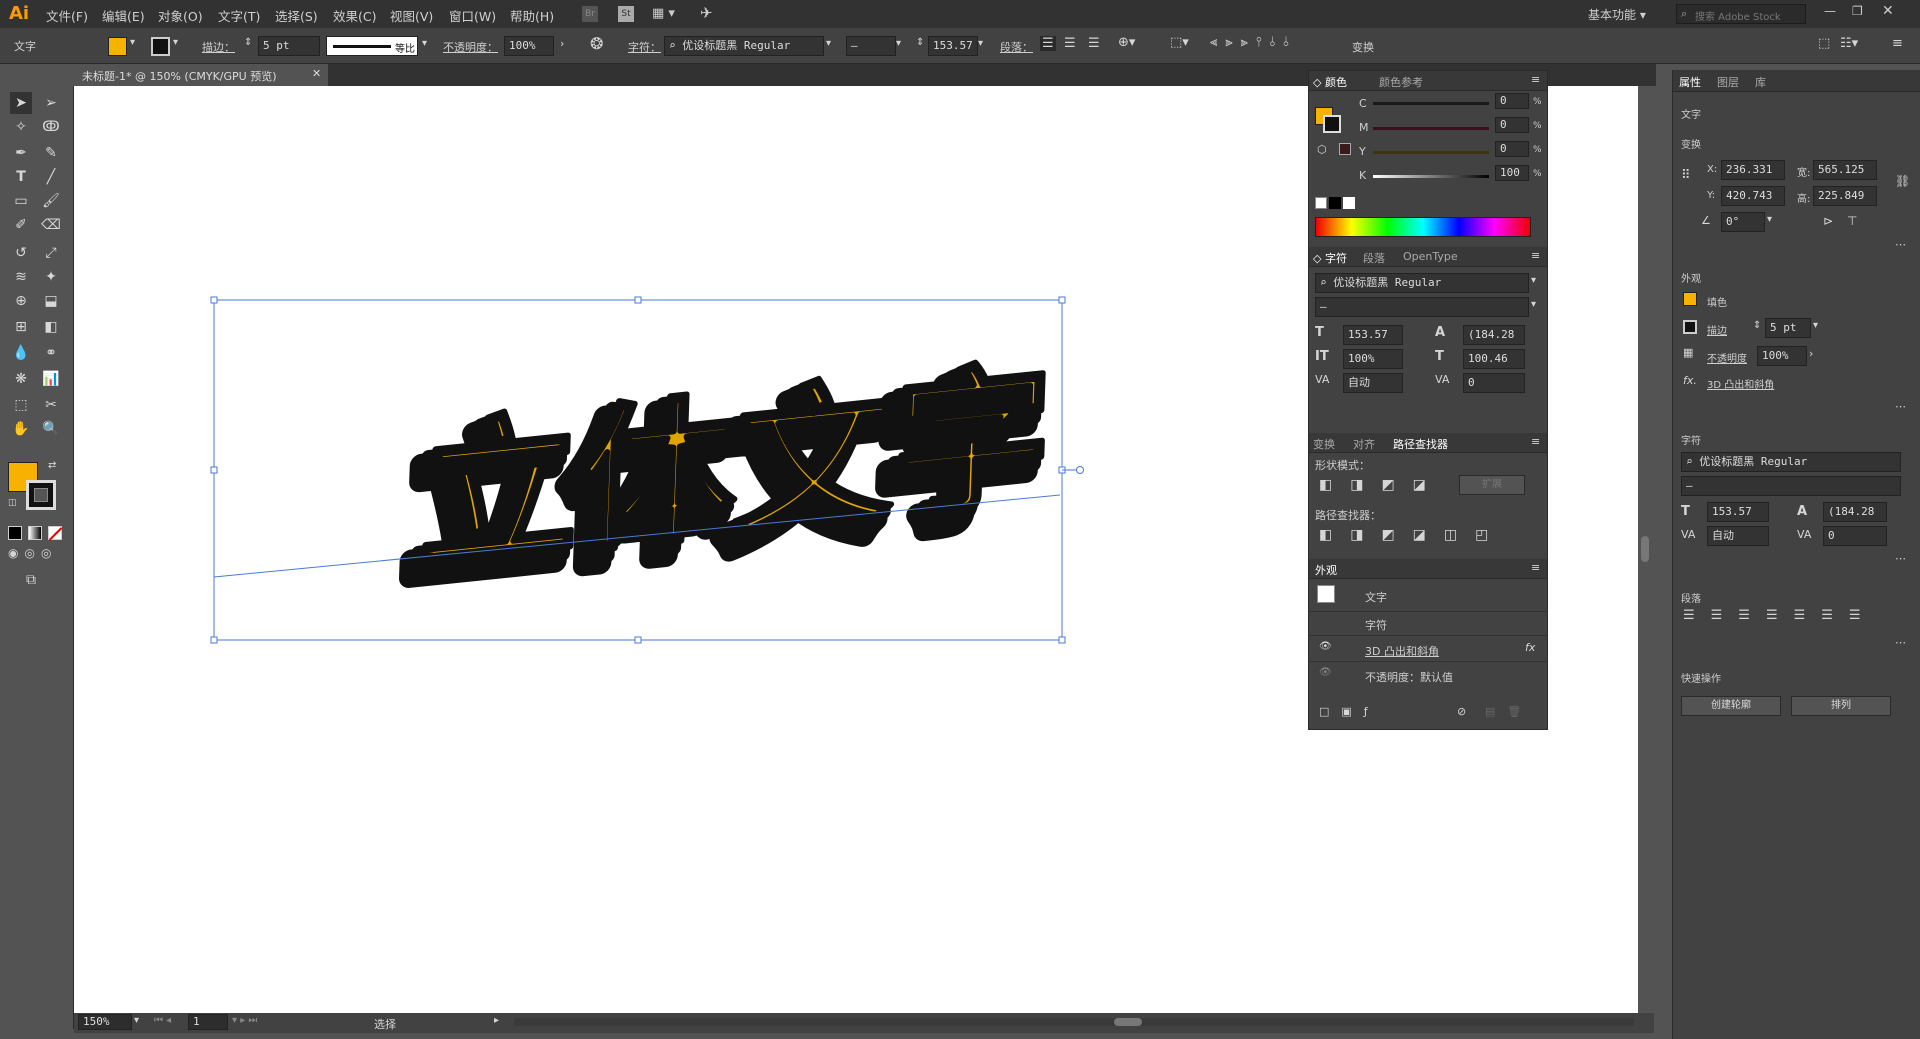 The width and height of the screenshot is (1920, 1039). Describe the element at coordinates (1461, 711) in the screenshot. I see `clear-appearance-icon: ⊘` at that location.